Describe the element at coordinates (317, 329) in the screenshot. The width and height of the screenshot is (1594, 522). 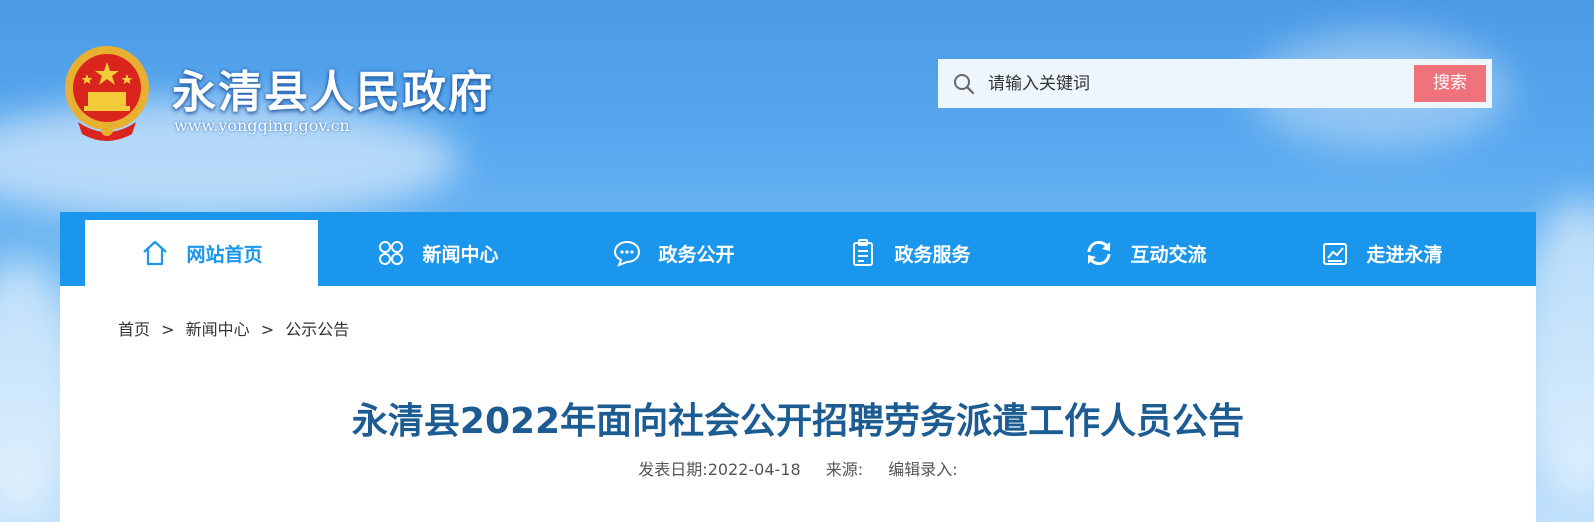
I see `breadcrumb-notices: 公示公告` at that location.